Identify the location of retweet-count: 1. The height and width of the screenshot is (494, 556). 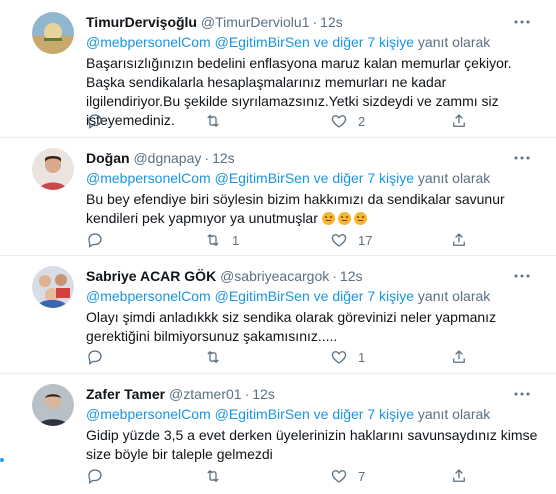
(236, 240).